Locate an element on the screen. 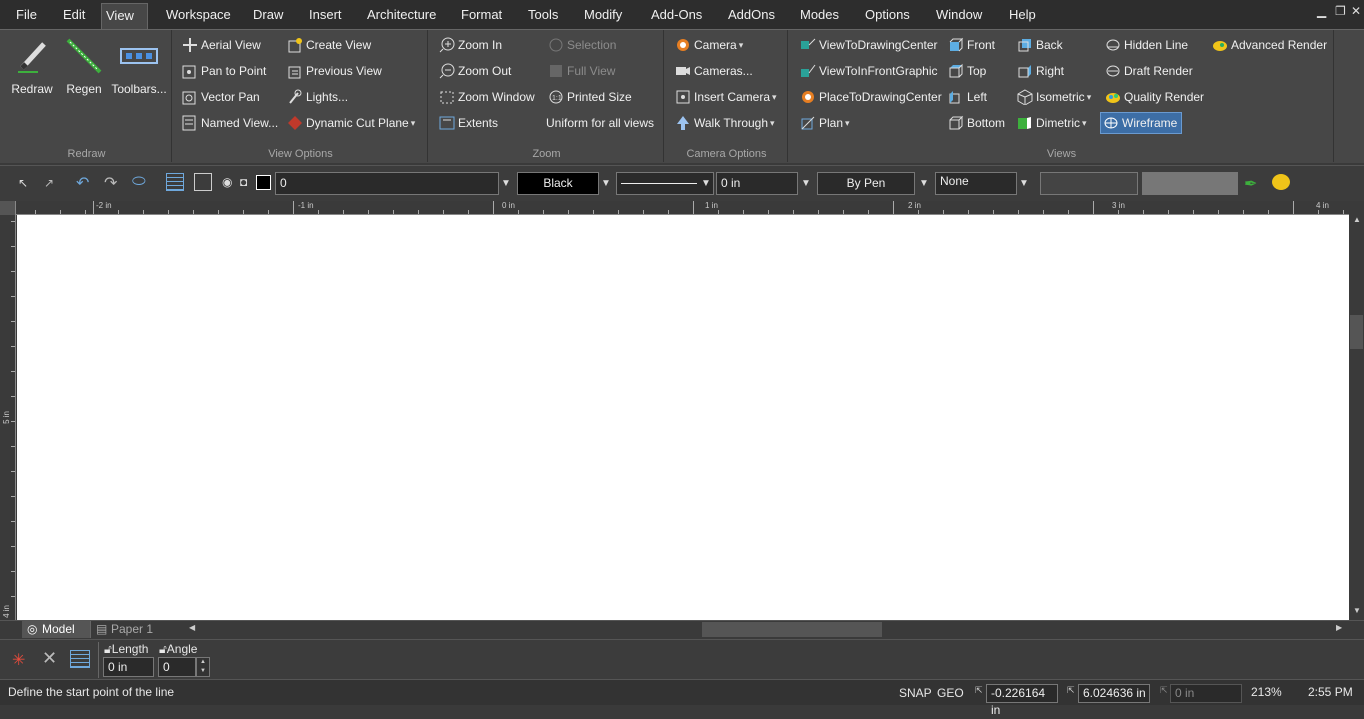 This screenshot has height=719, width=1364. right-view-button: Right is located at coordinates (1040, 71).